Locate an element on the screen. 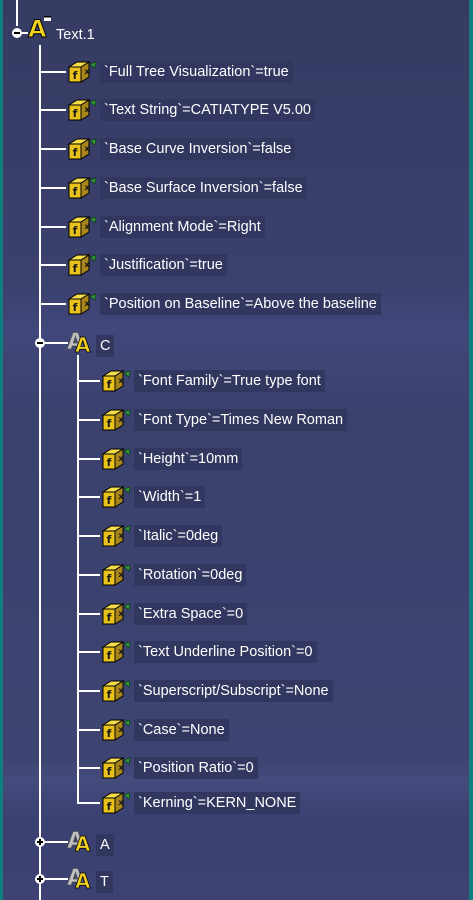 The width and height of the screenshot is (473, 900). parameter-label: `Superscript/Subscript`=None is located at coordinates (233, 690).